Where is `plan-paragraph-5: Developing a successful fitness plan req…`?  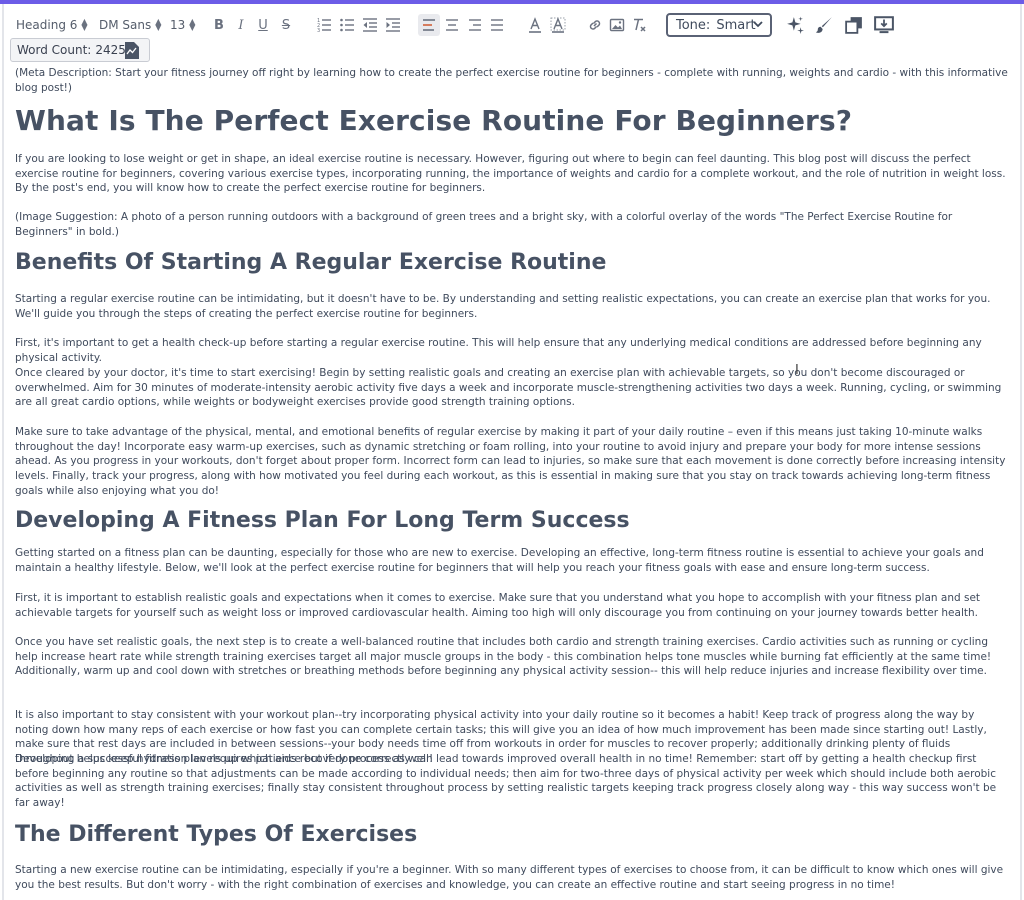 plan-paragraph-5: Developing a successful fitness plan req… is located at coordinates (506, 781).